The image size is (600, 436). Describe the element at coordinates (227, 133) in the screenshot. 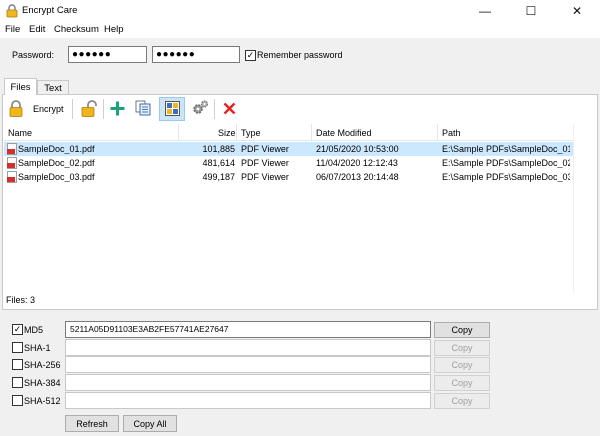

I see `column-header-size: Size` at that location.